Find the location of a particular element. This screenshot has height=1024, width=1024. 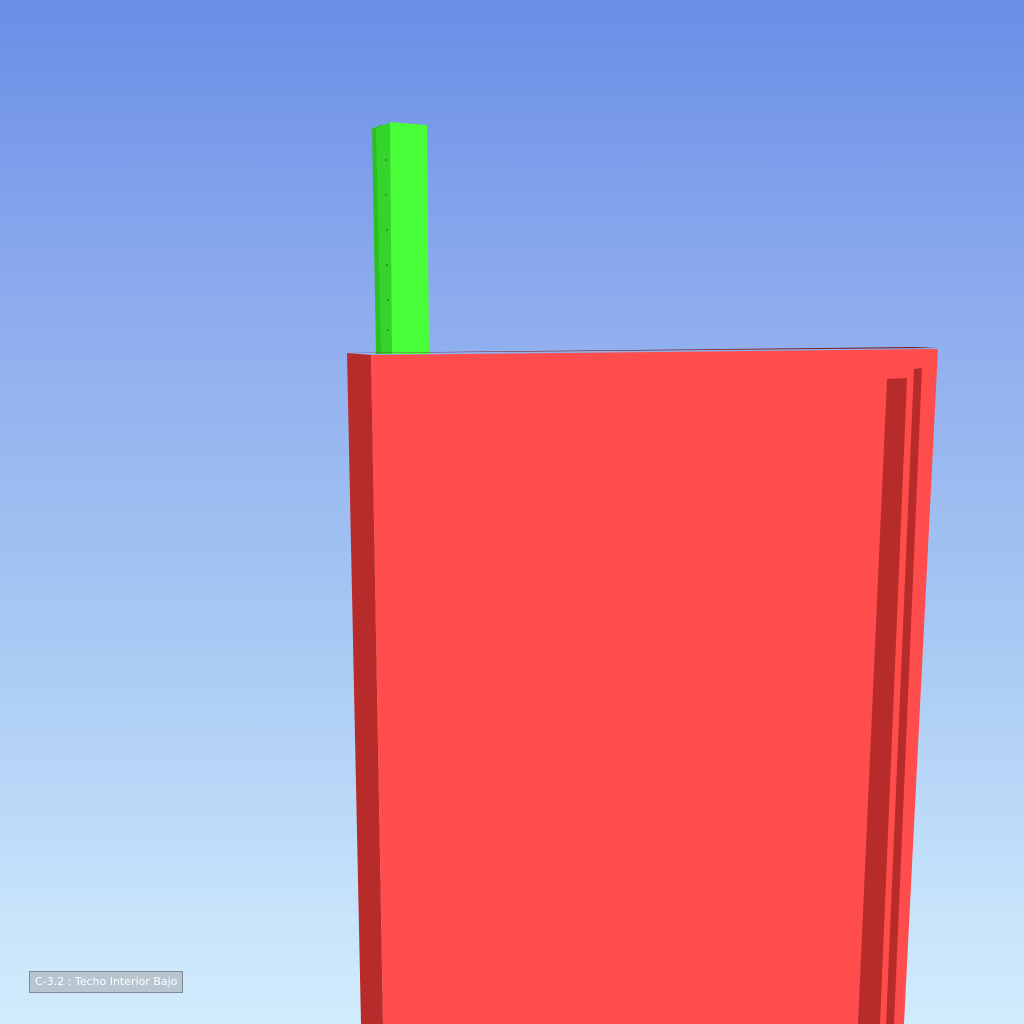

green-element-front-face is located at coordinates (409, 238).